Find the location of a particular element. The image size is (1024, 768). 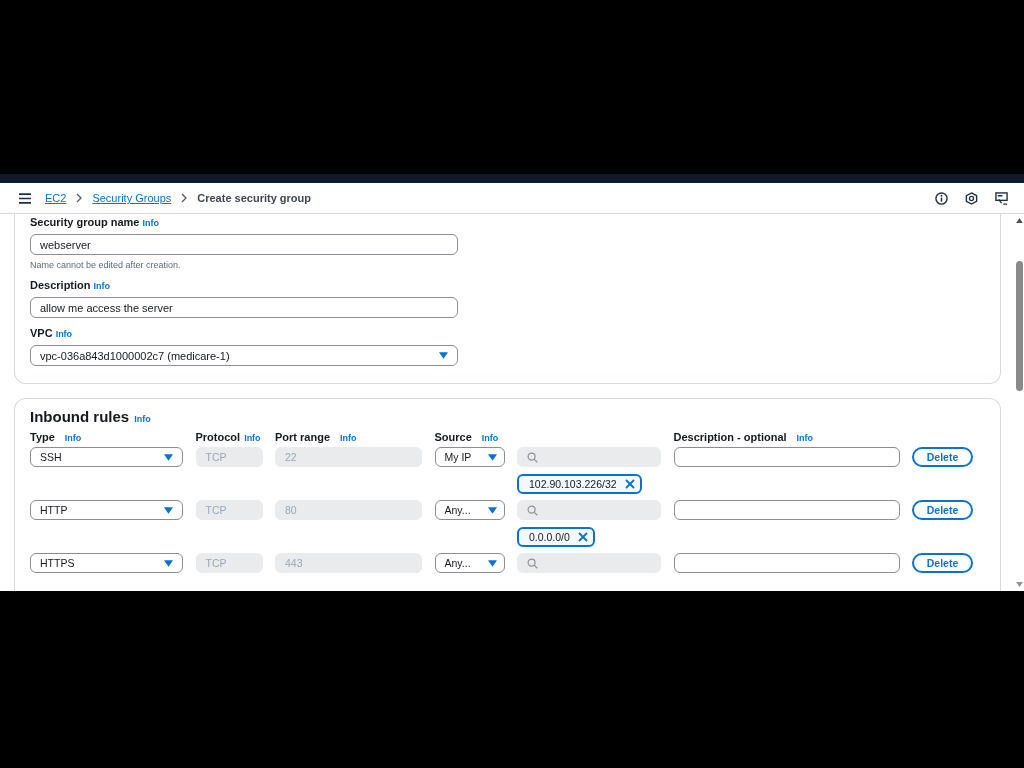

vpc-select: vpc-036a843d1000002c7 (medicare-1) is located at coordinates (244, 355).